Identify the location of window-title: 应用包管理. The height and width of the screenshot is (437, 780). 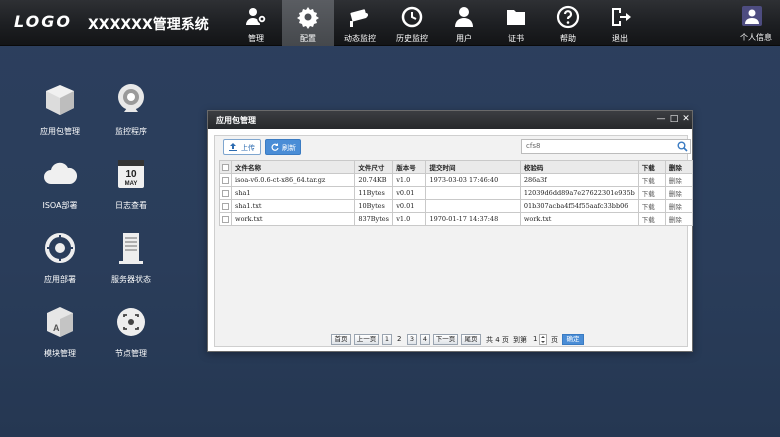
(236, 120).